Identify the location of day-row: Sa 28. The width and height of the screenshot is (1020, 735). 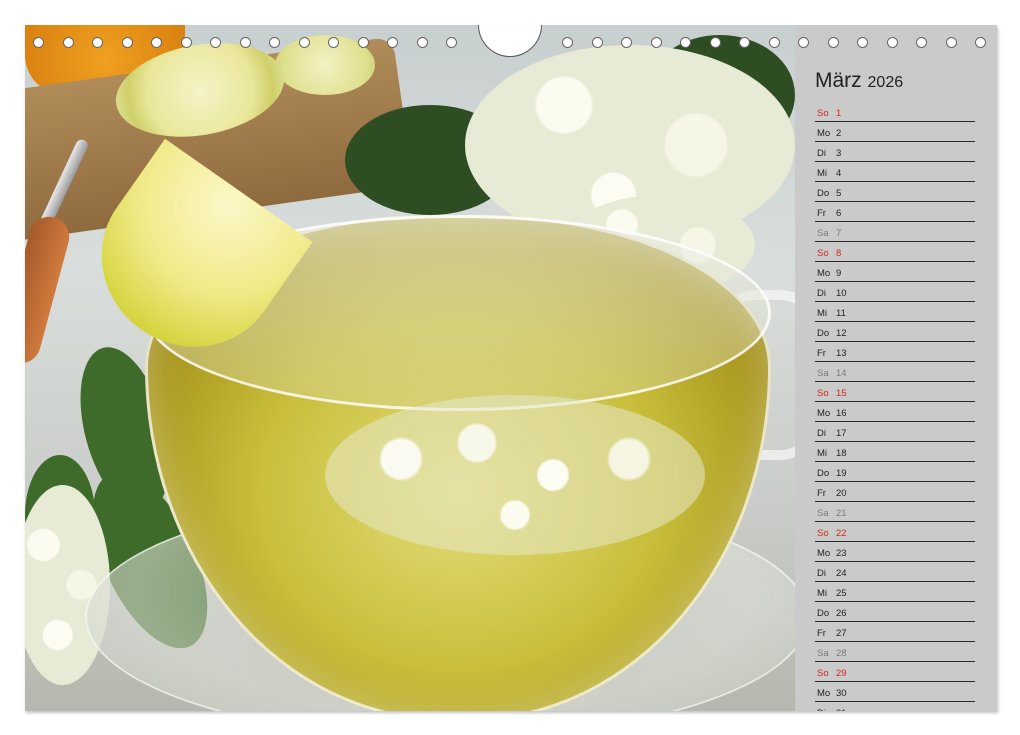
(895, 652).